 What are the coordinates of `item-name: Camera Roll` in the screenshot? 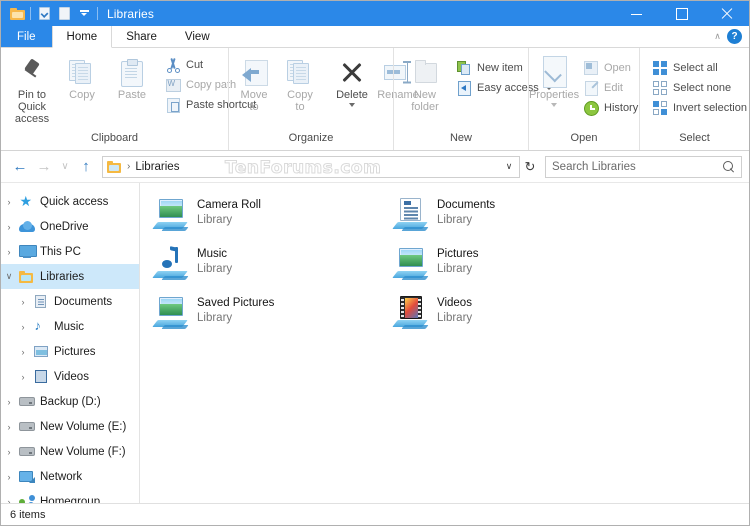 It's located at (229, 205).